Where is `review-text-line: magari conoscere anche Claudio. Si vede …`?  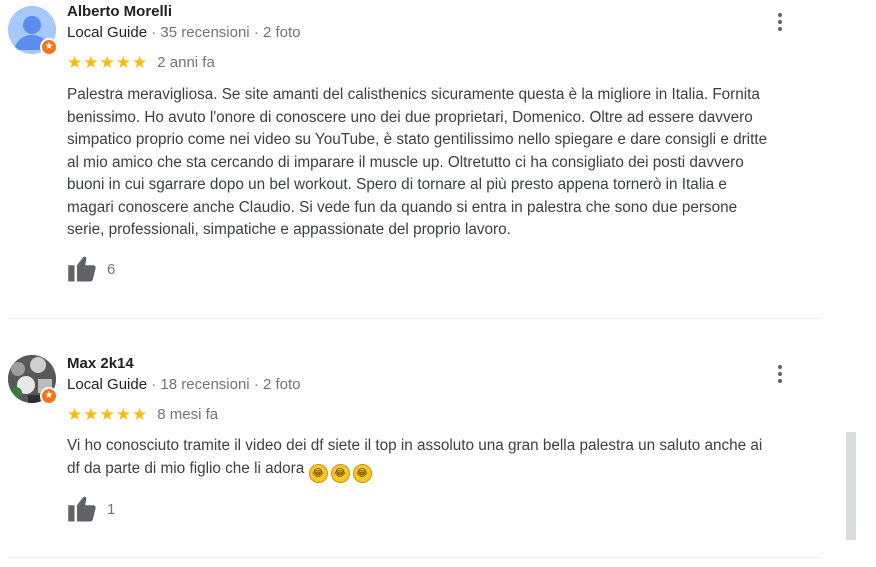
review-text-line: magari conoscere anche Claudio. Si vede … is located at coordinates (402, 207).